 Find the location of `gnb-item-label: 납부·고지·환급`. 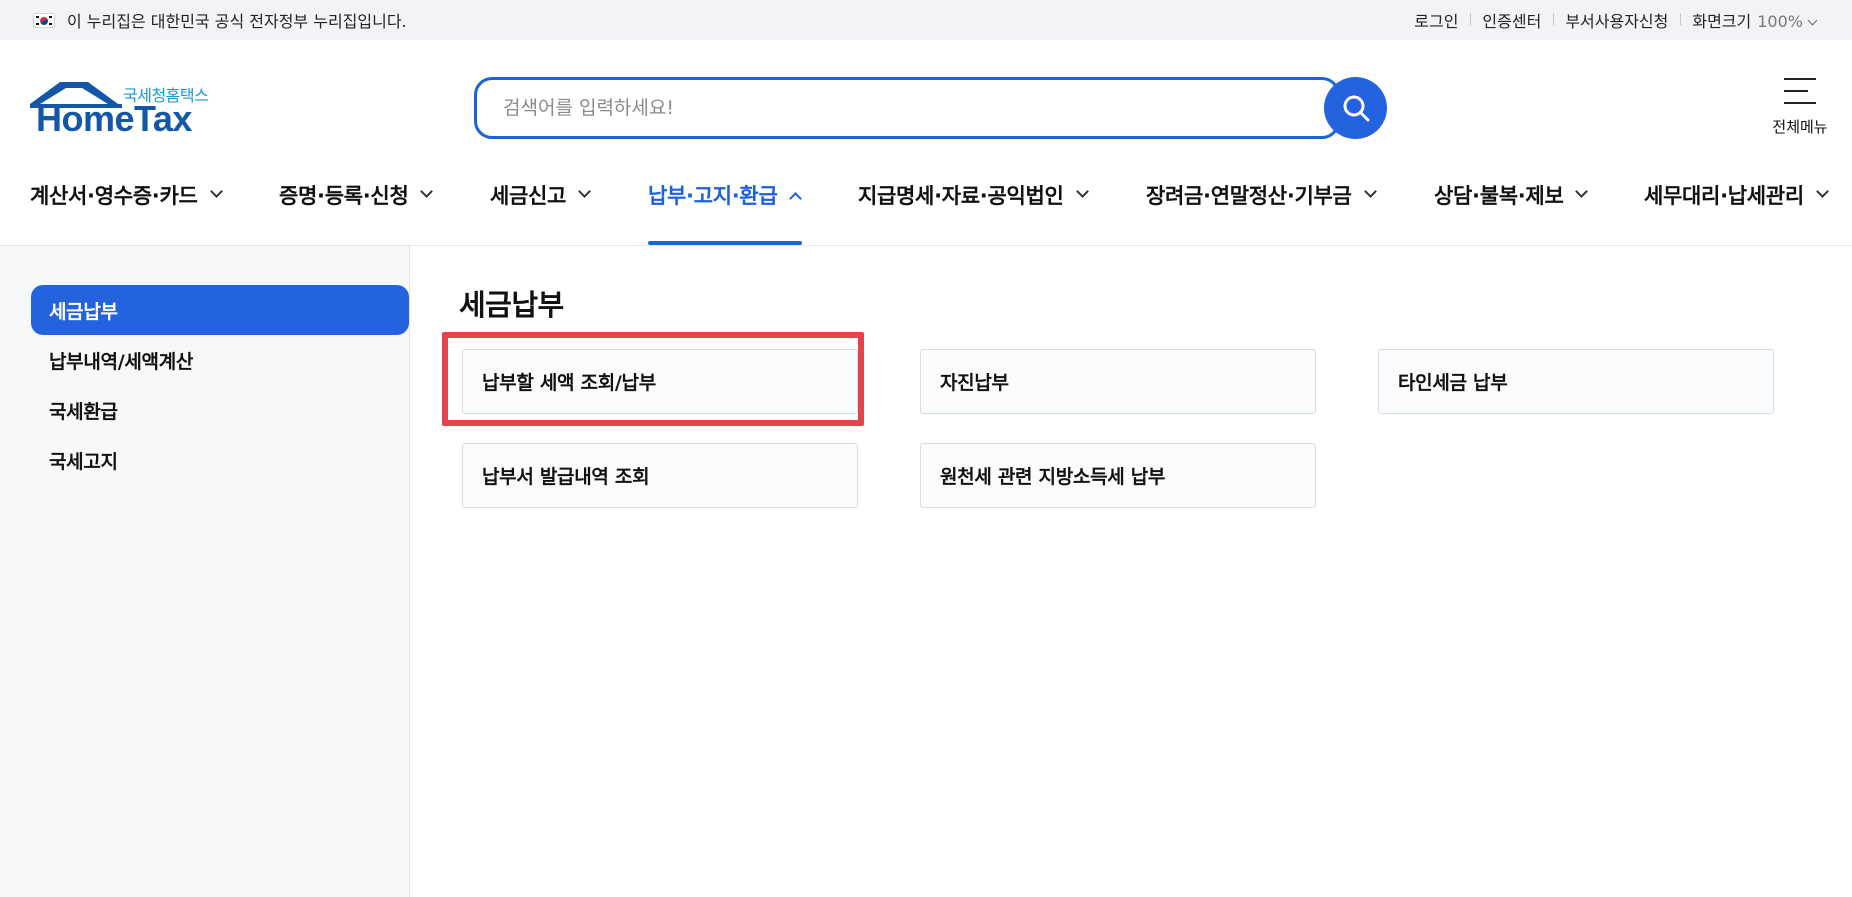

gnb-item-label: 납부·고지·환급 is located at coordinates (713, 196).